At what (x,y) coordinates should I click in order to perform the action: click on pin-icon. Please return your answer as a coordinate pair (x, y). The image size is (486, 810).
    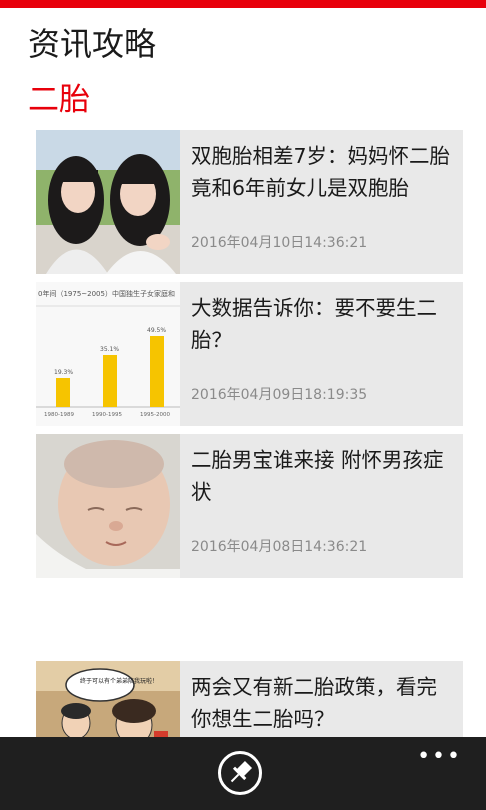
    Looking at the image, I should click on (241, 771).